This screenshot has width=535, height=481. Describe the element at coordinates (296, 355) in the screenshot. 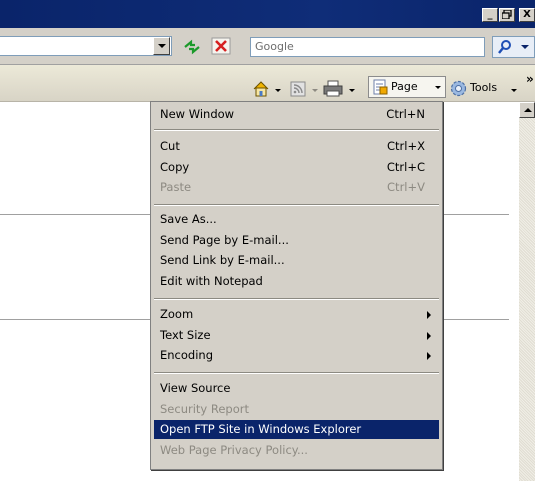

I see `menu-item-encoding: Encoding` at that location.